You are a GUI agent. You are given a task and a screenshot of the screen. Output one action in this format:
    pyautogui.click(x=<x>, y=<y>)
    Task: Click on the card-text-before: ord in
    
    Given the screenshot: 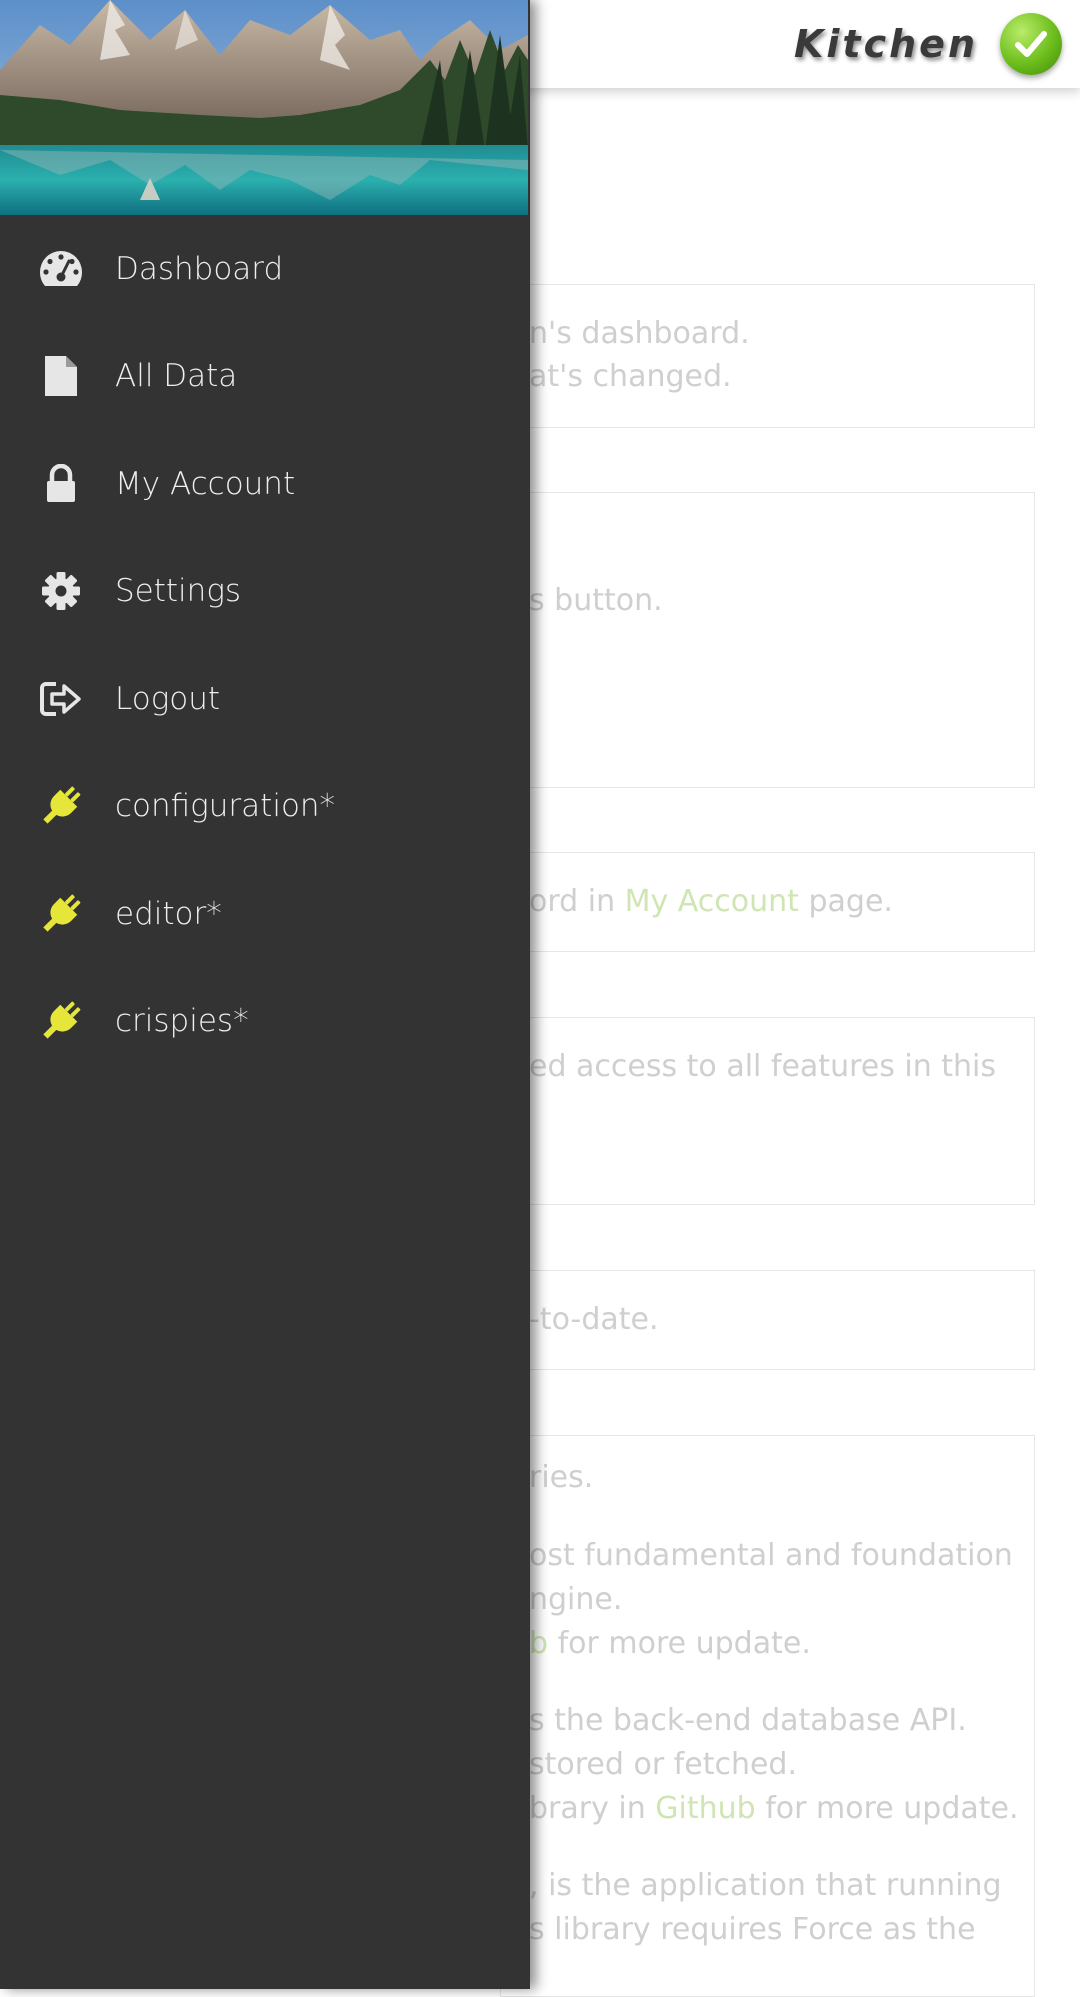 What is the action you would take?
    pyautogui.click(x=577, y=901)
    